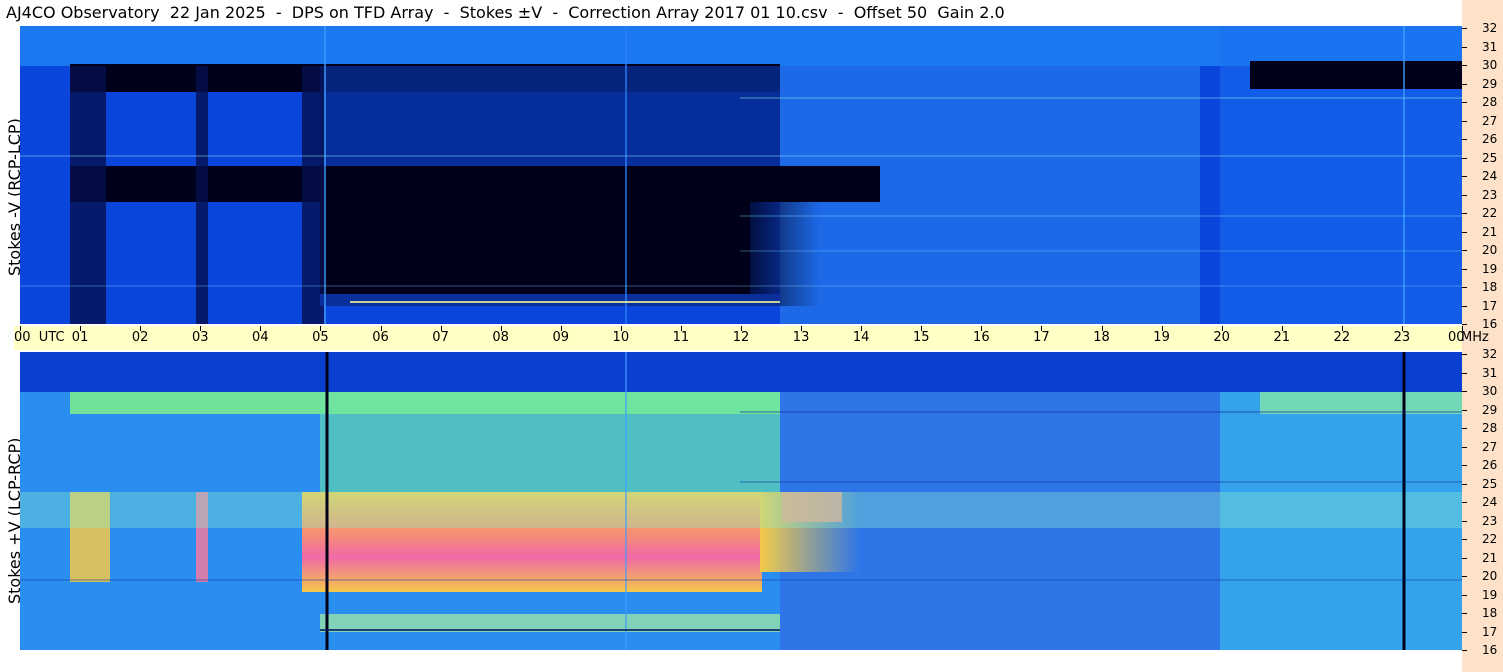 The image size is (1503, 672). Describe the element at coordinates (260, 337) in the screenshot. I see `utc-tick-label: 04` at that location.